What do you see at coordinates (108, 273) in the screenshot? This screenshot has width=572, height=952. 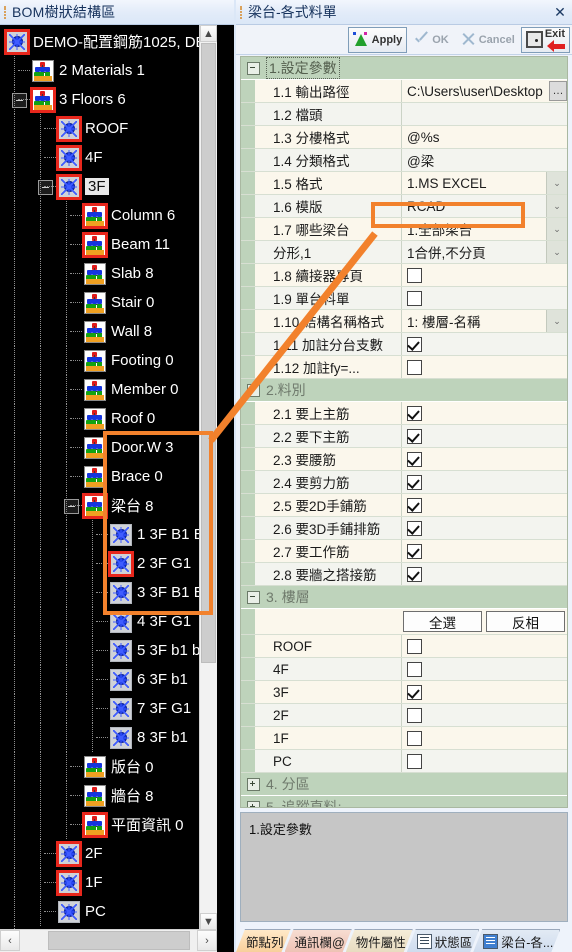 I see `tree-node: Slab 8` at bounding box center [108, 273].